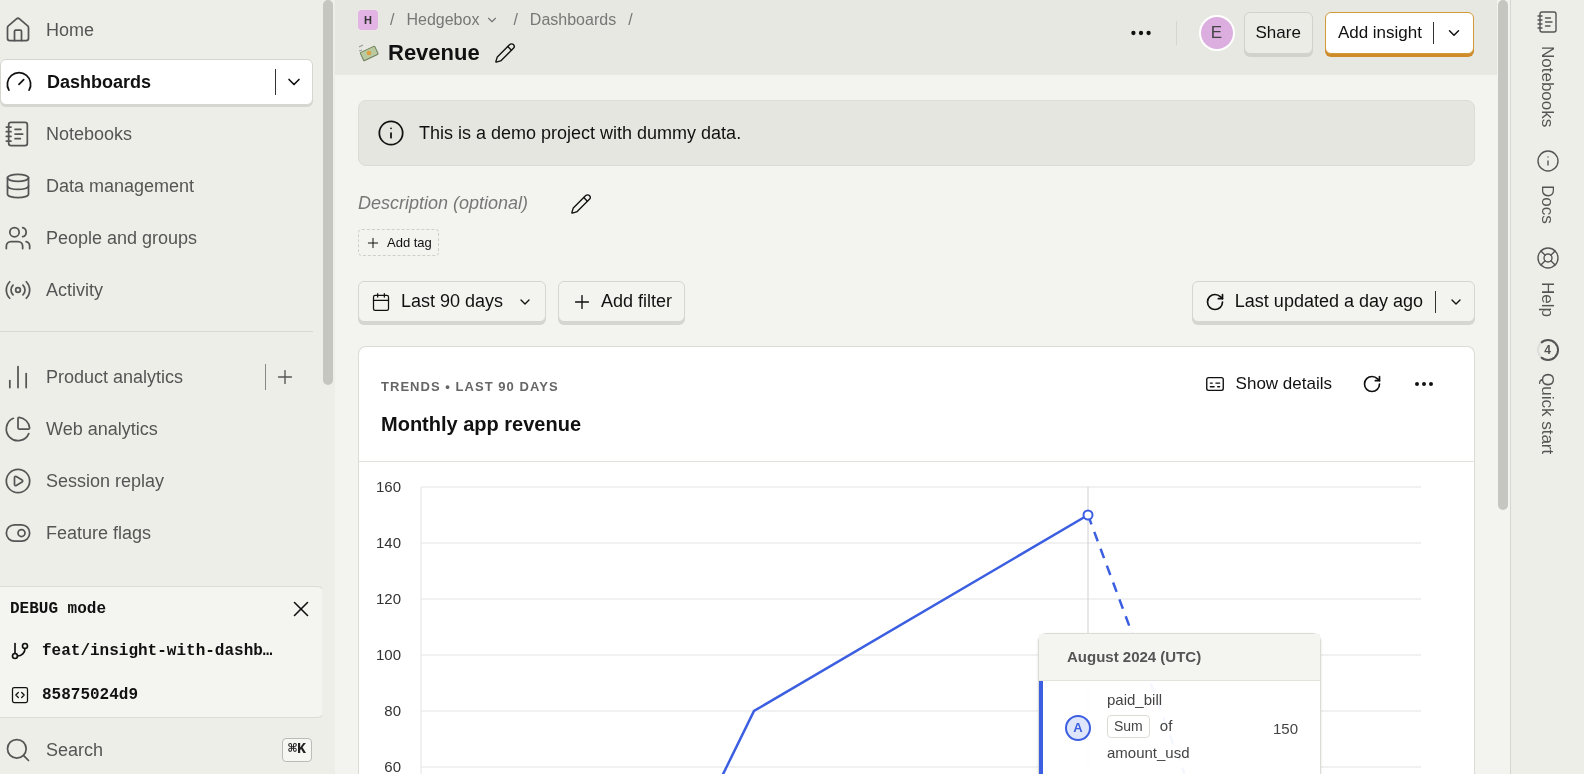 This screenshot has height=774, width=1584. Describe the element at coordinates (152, 377) in the screenshot. I see `sidebar-item: Product analytics` at that location.